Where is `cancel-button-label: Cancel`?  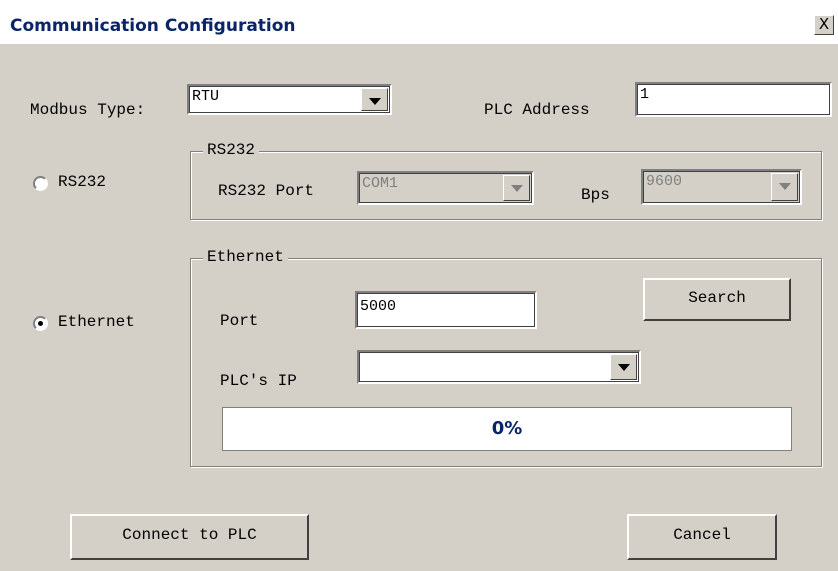
cancel-button-label: Cancel is located at coordinates (702, 535).